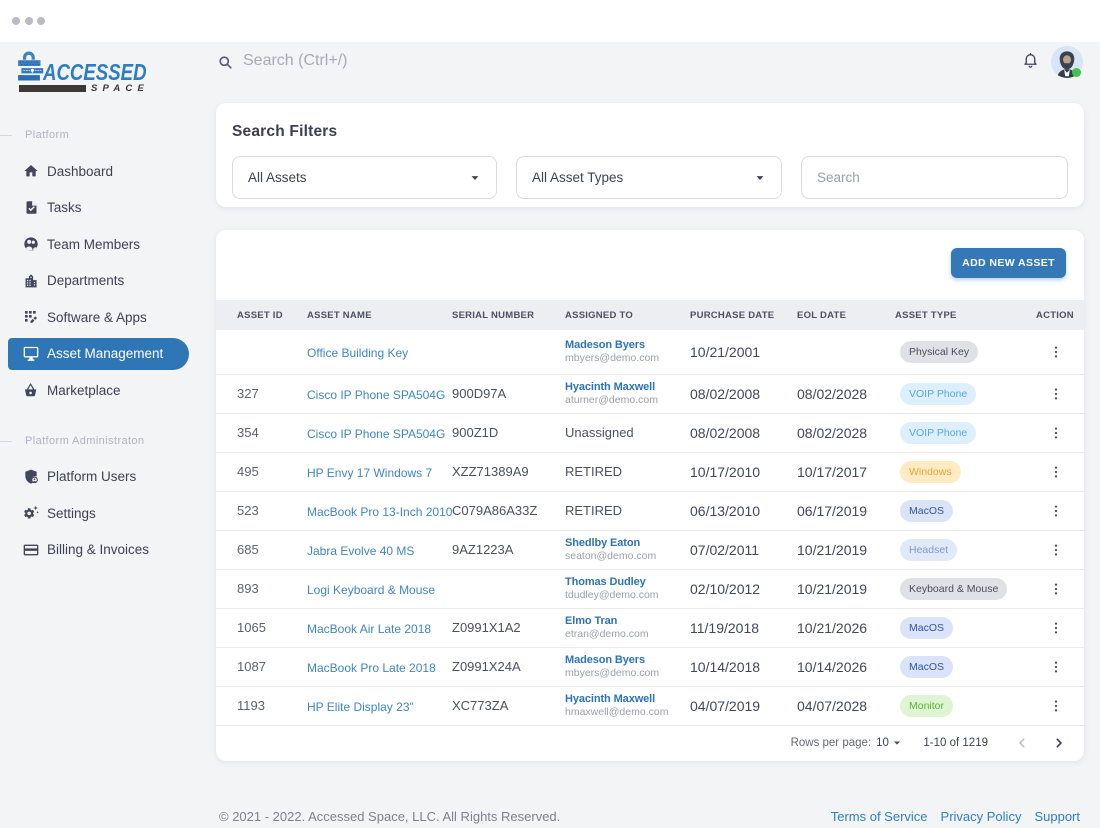 The image size is (1100, 828). What do you see at coordinates (934, 177) in the screenshot?
I see `filter-search-field: Search` at bounding box center [934, 177].